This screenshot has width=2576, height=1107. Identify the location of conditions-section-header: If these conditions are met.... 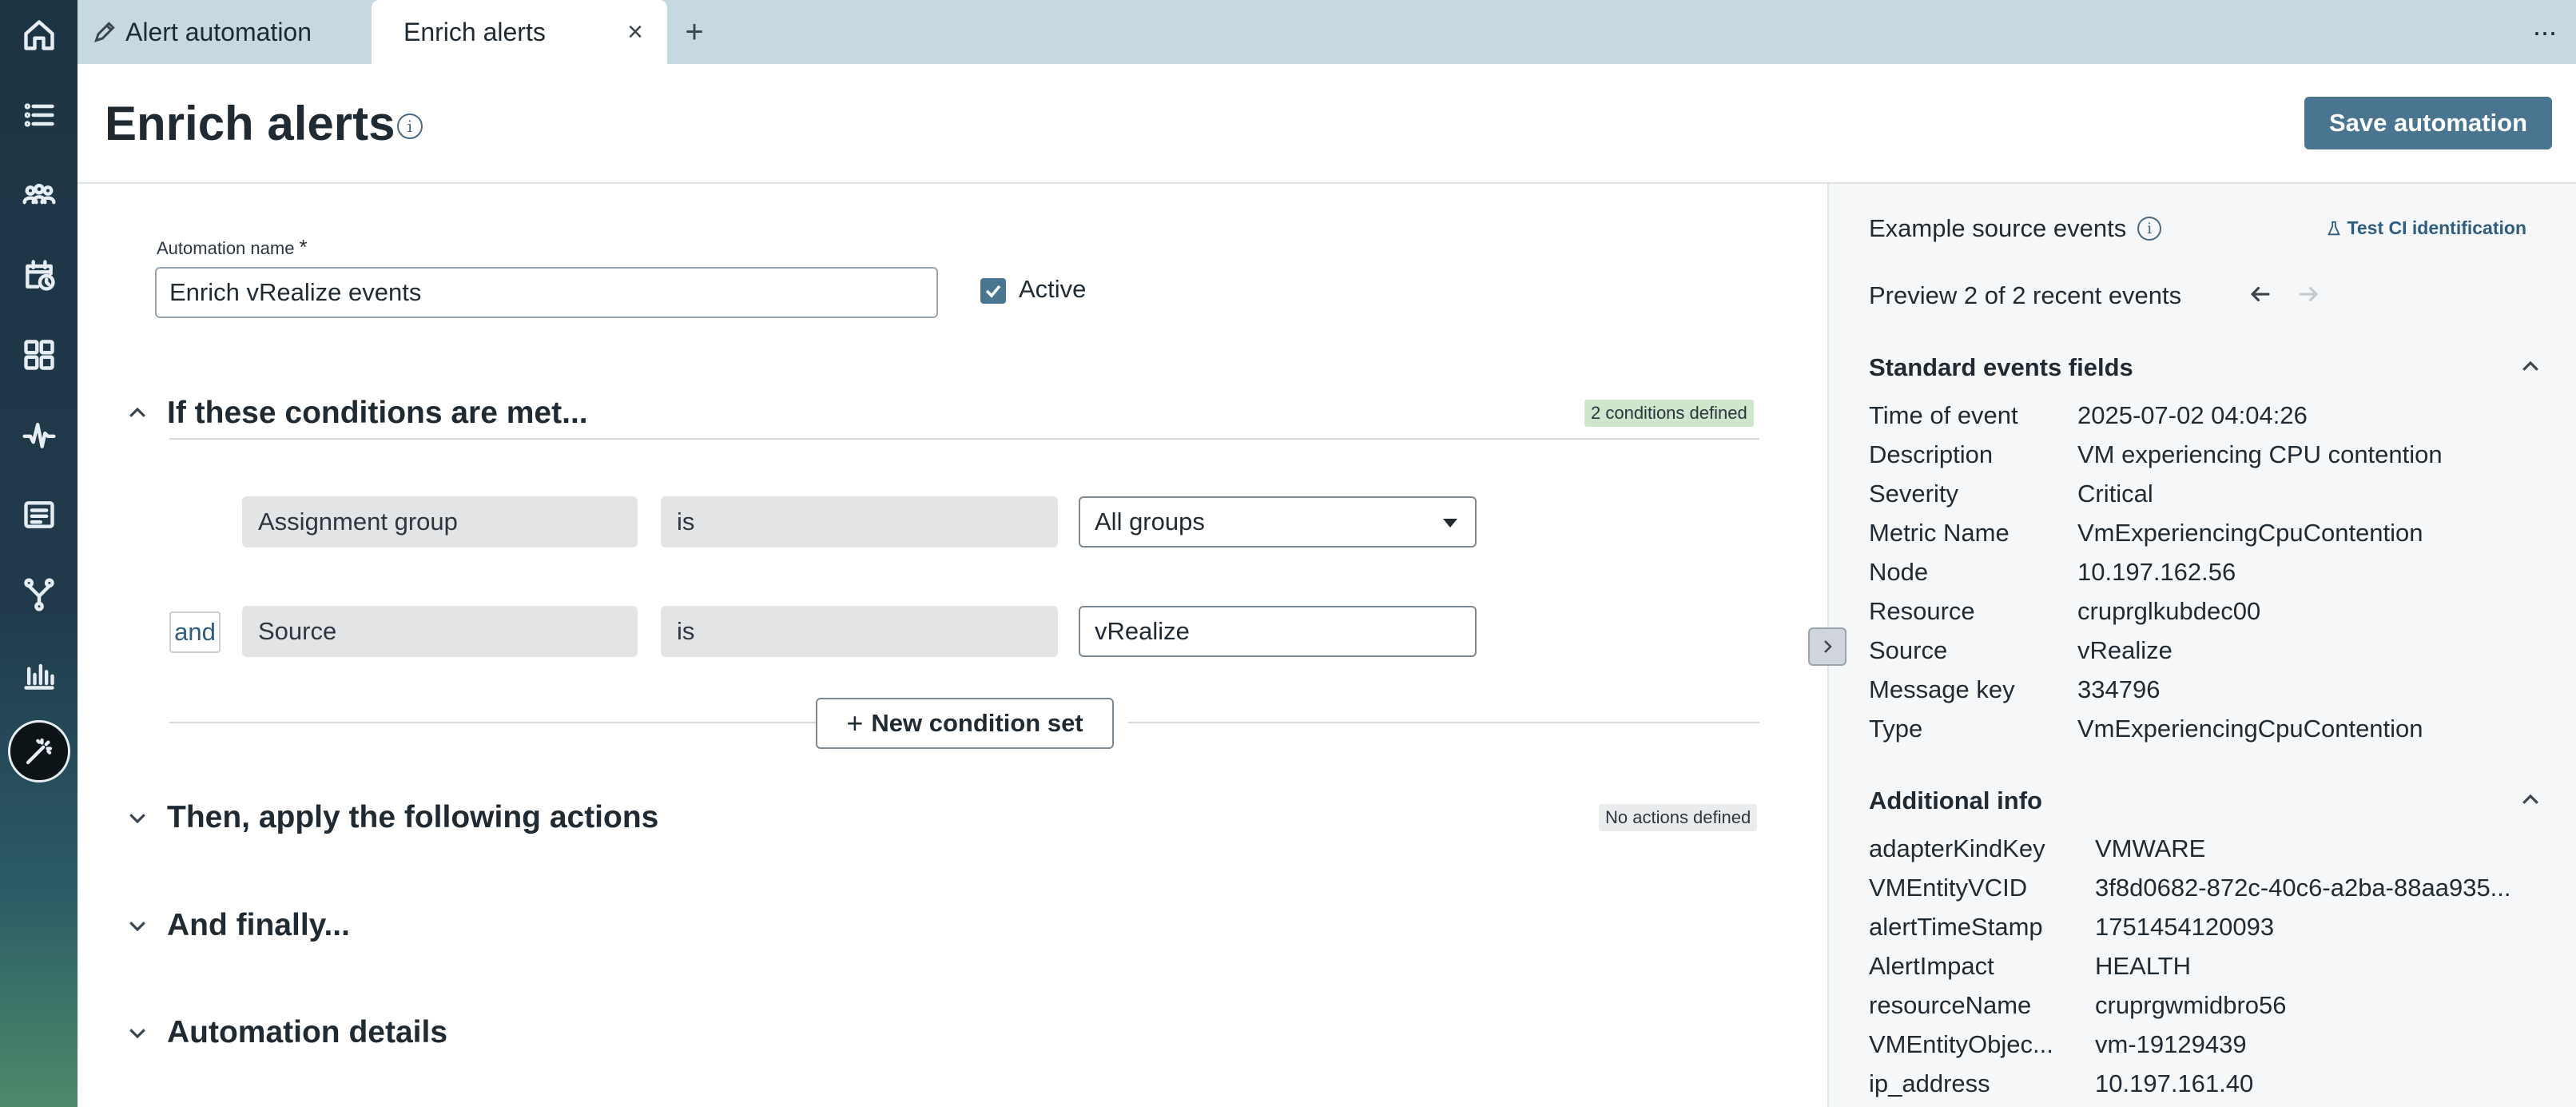
(356, 413).